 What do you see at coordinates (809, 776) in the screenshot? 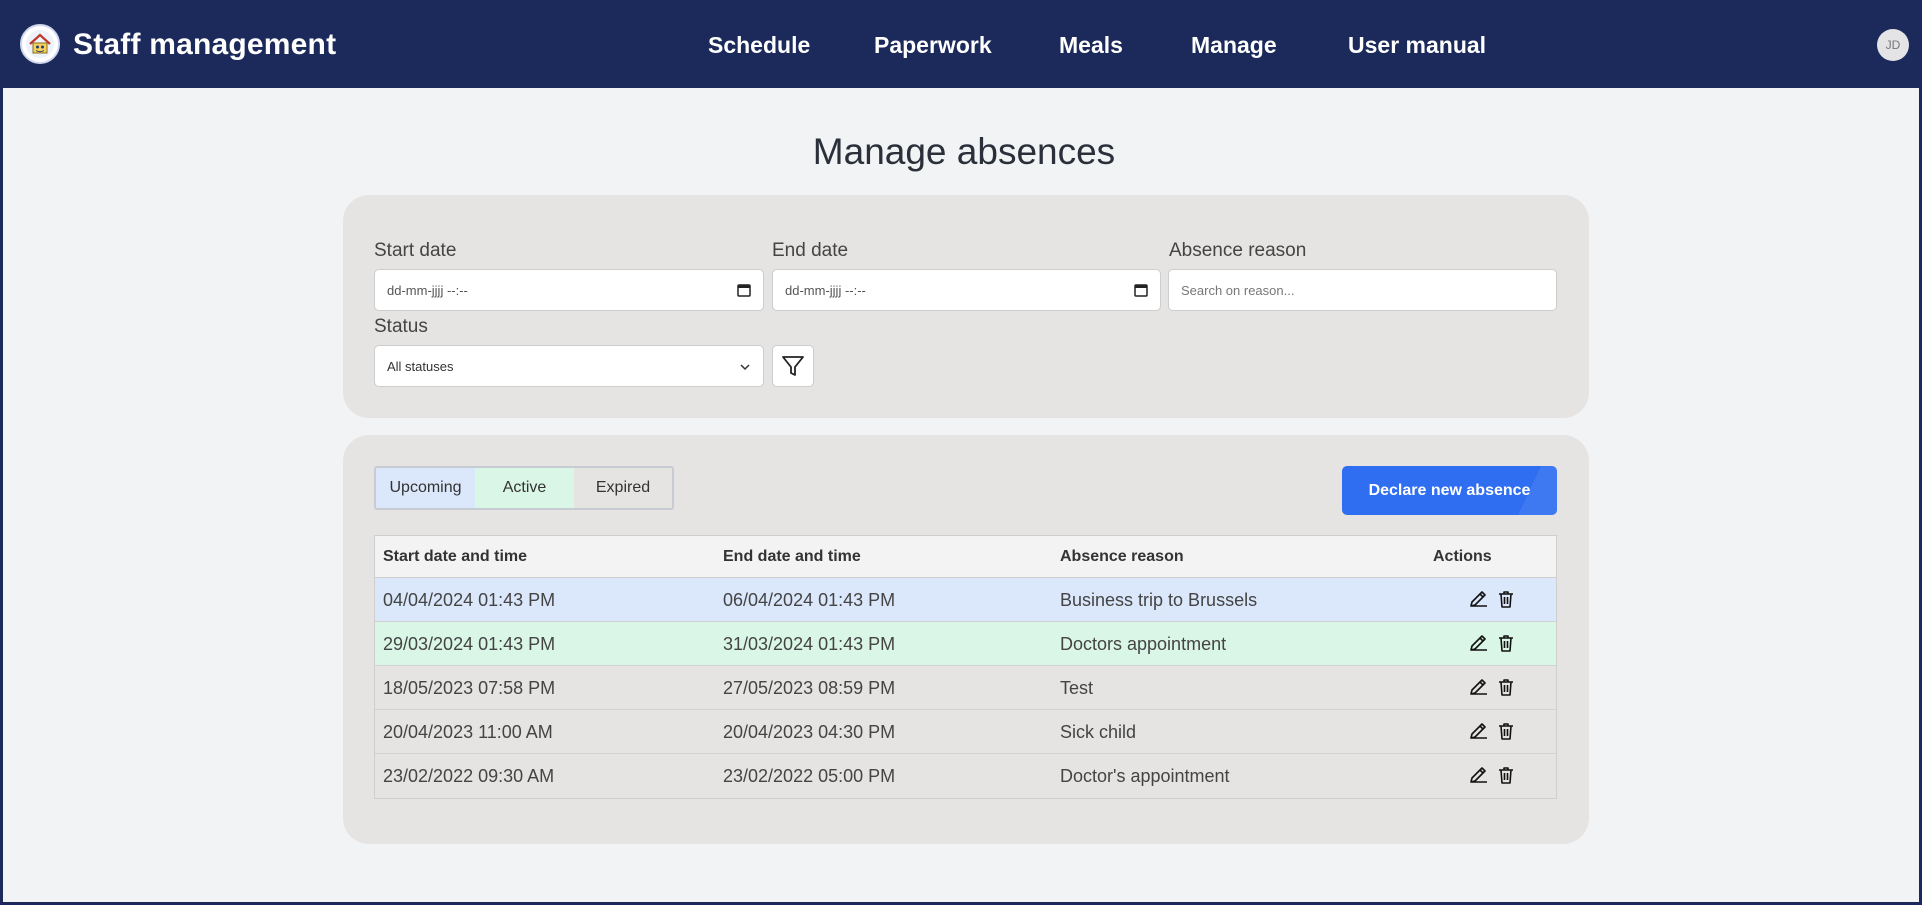
I see `end-cell: 23/02/2022 05:00 PM` at bounding box center [809, 776].